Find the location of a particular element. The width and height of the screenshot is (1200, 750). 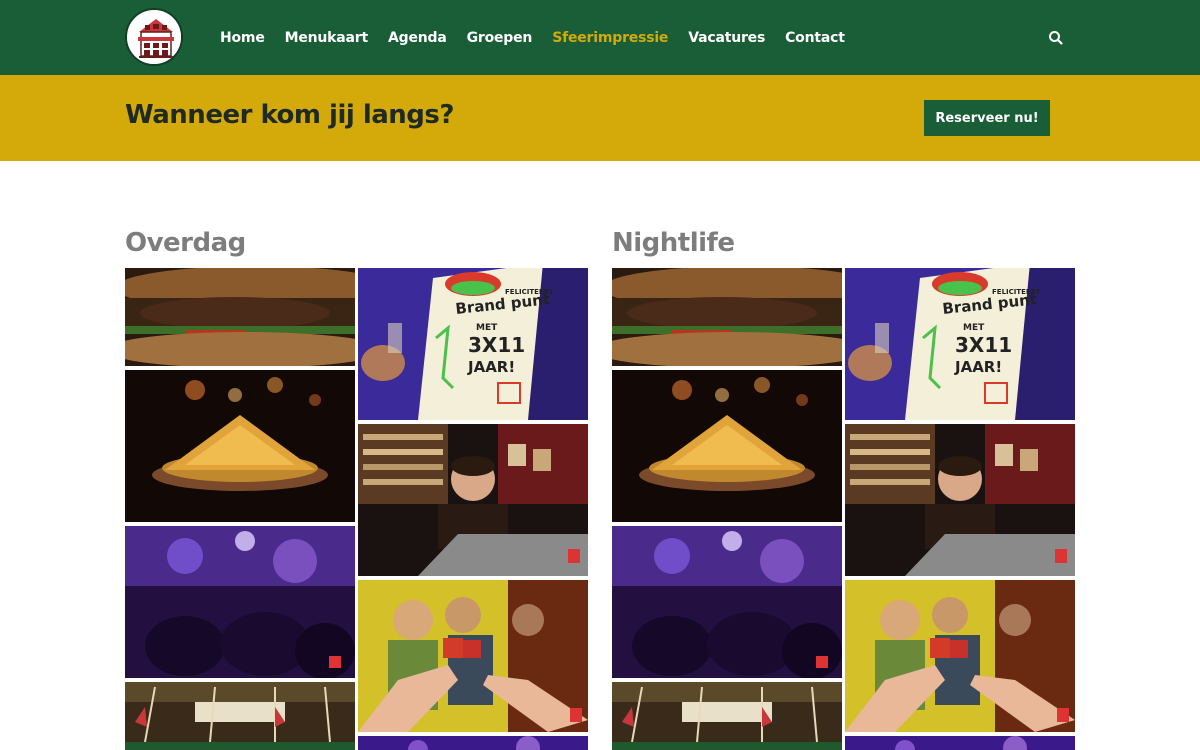

reservation-title: Wanneer kom jij langs? is located at coordinates (289, 115).